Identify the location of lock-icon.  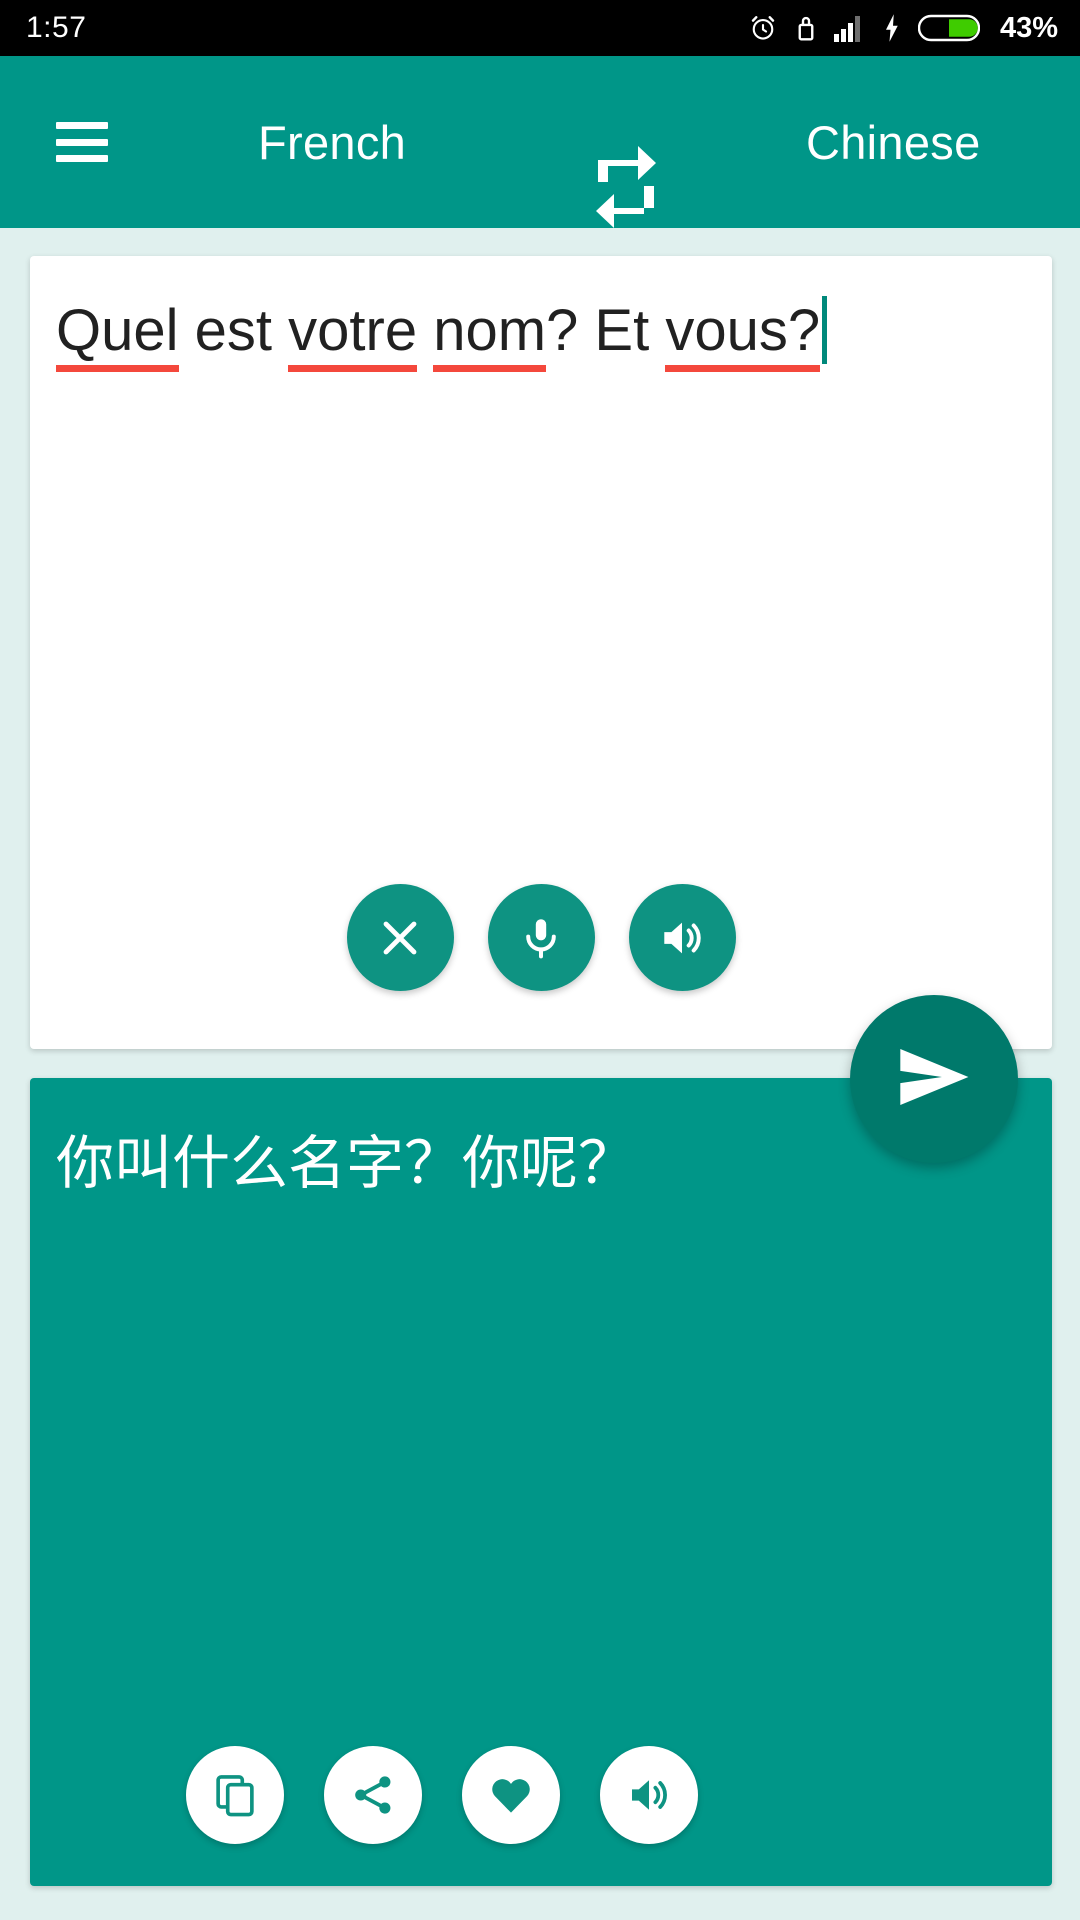
(806, 28).